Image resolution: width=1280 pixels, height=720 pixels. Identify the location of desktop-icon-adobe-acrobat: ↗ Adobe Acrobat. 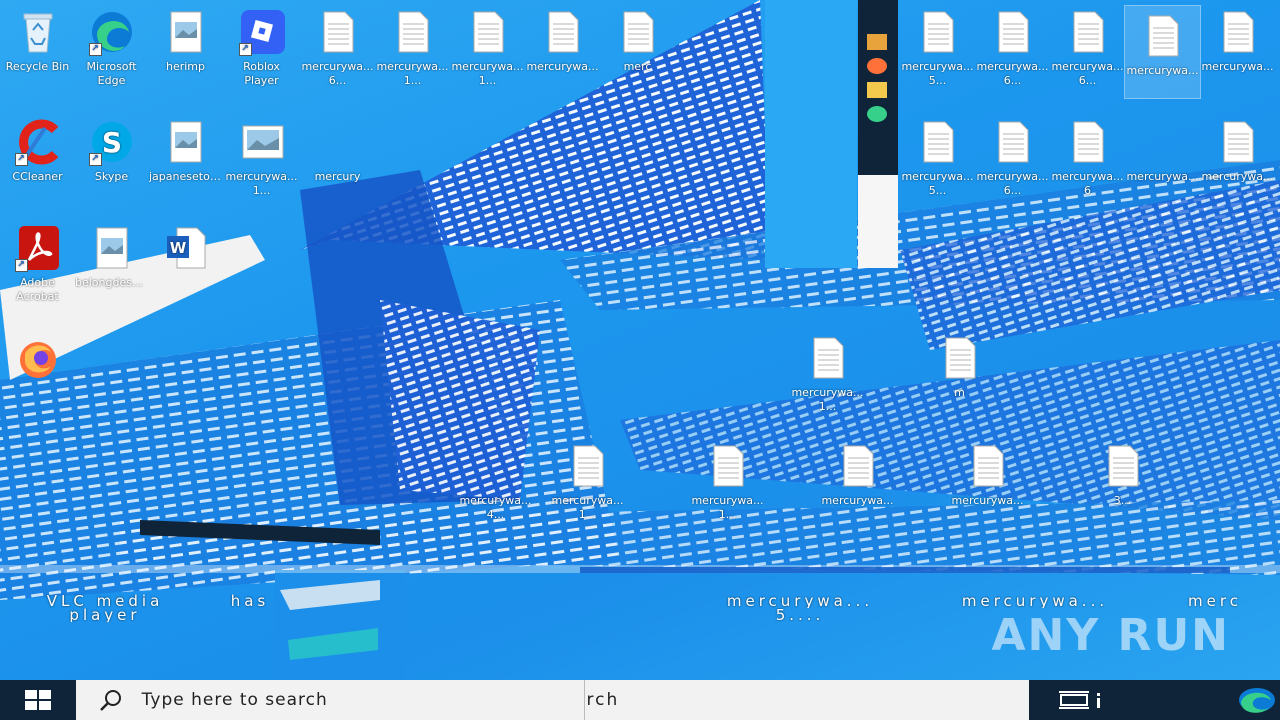
(37, 264).